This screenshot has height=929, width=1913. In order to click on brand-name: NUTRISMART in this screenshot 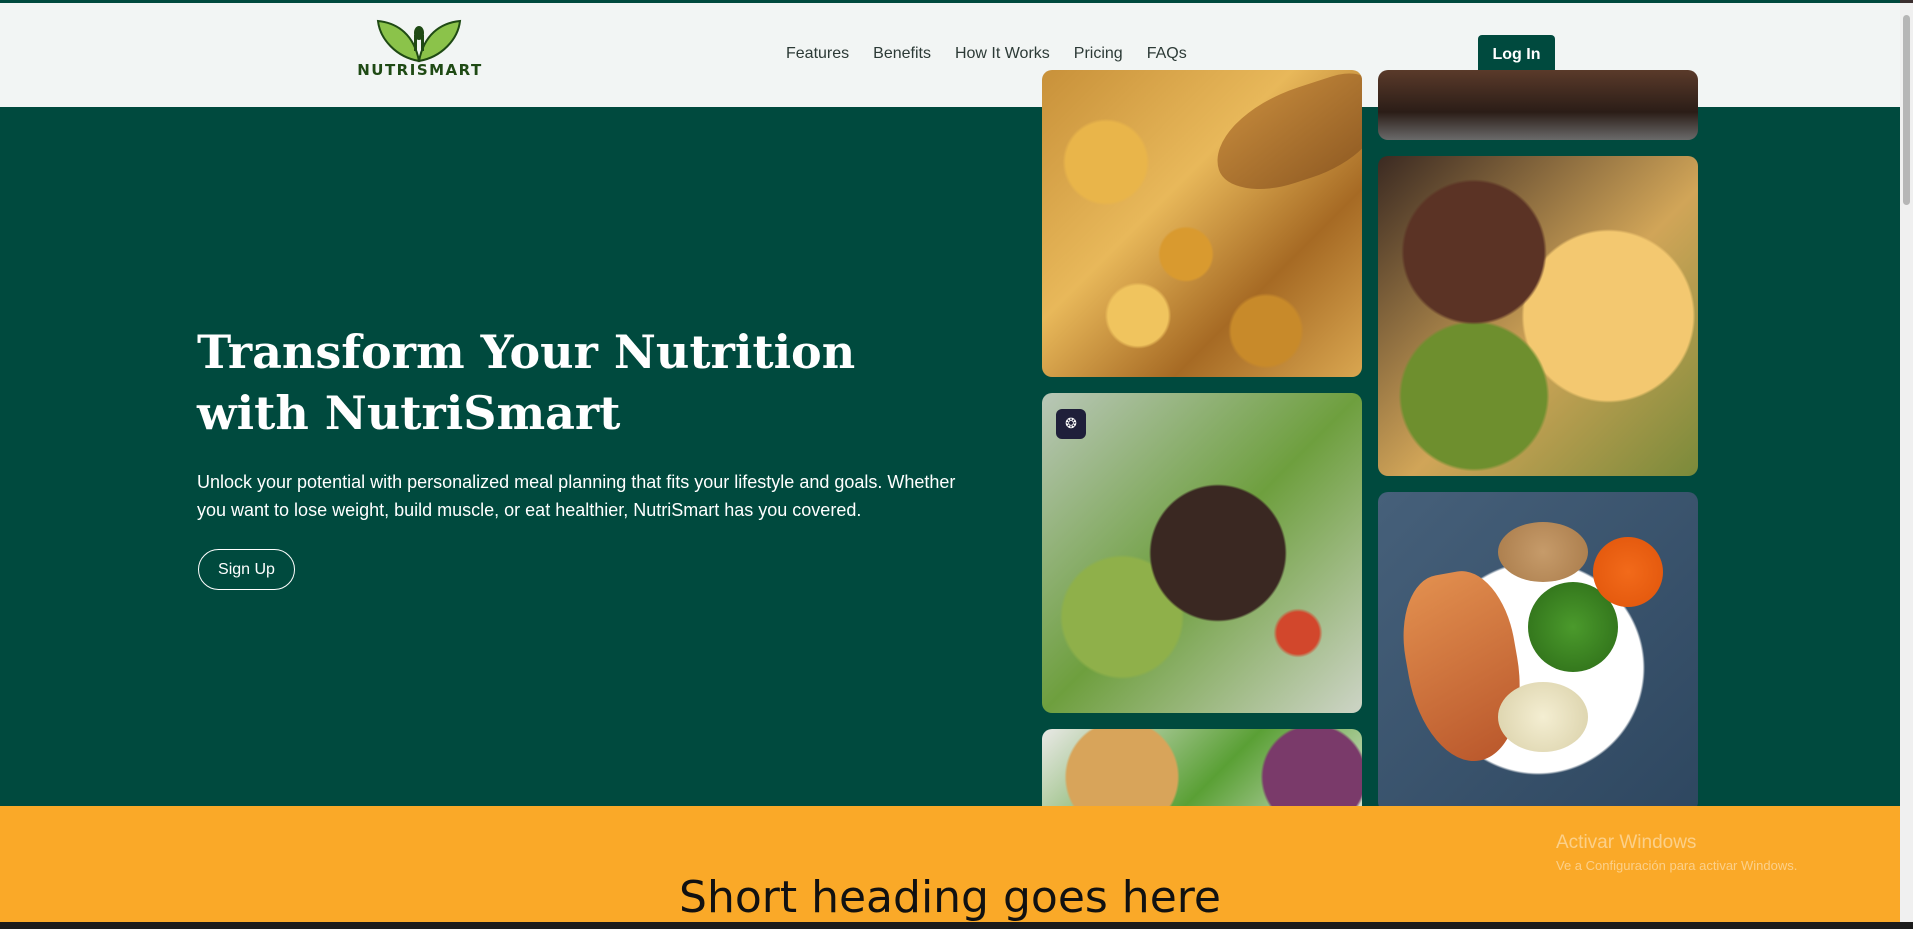, I will do `click(420, 70)`.